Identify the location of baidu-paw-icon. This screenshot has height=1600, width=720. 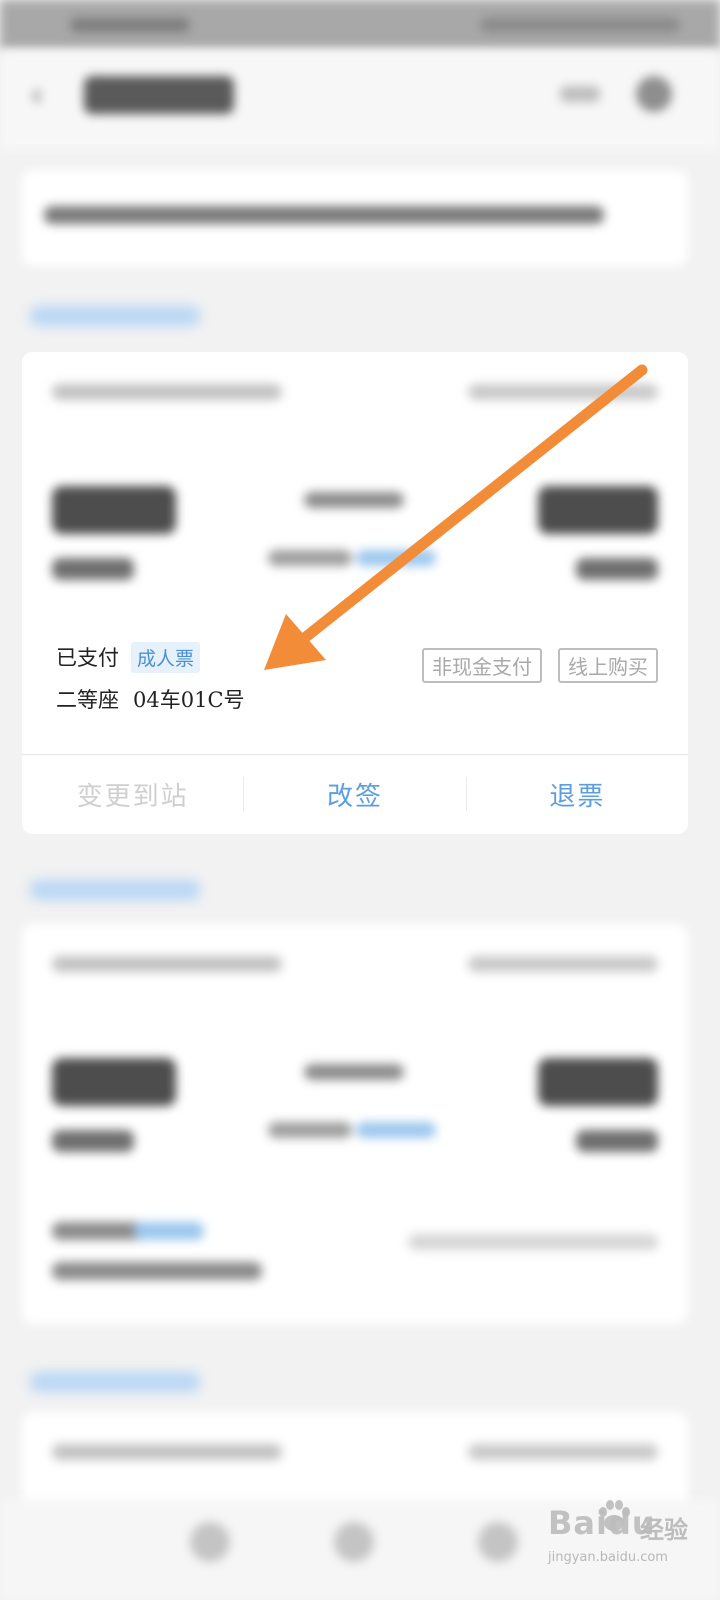
(614, 1515).